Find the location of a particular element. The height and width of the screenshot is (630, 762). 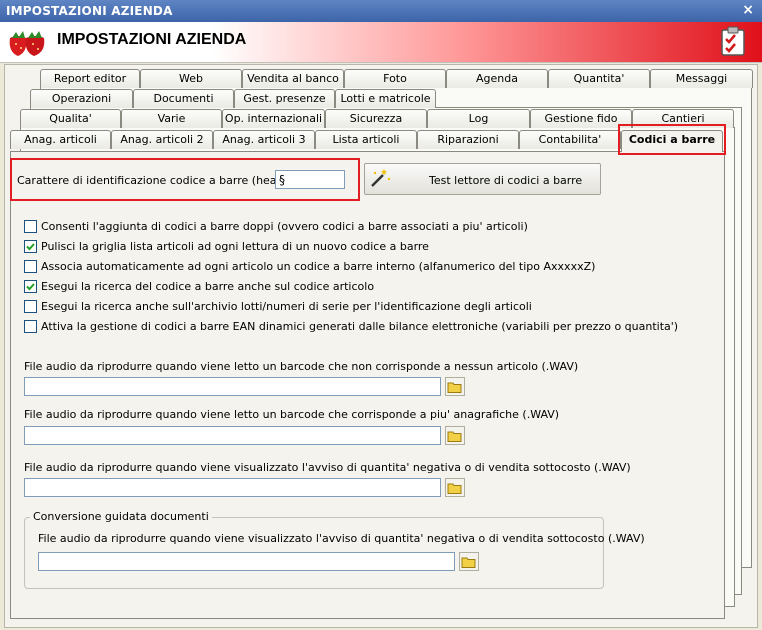

tab-operazioni: Operazioni is located at coordinates (81, 98).